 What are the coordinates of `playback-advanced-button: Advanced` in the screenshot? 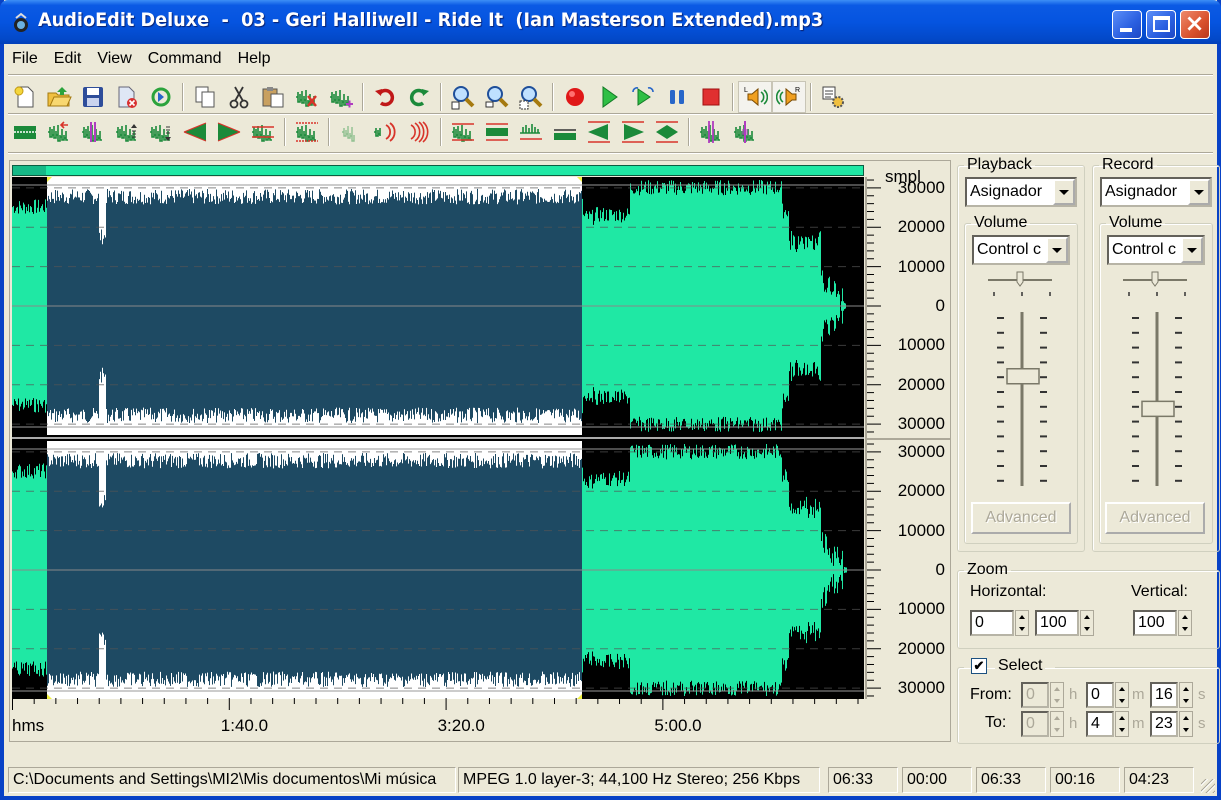 It's located at (1021, 518).